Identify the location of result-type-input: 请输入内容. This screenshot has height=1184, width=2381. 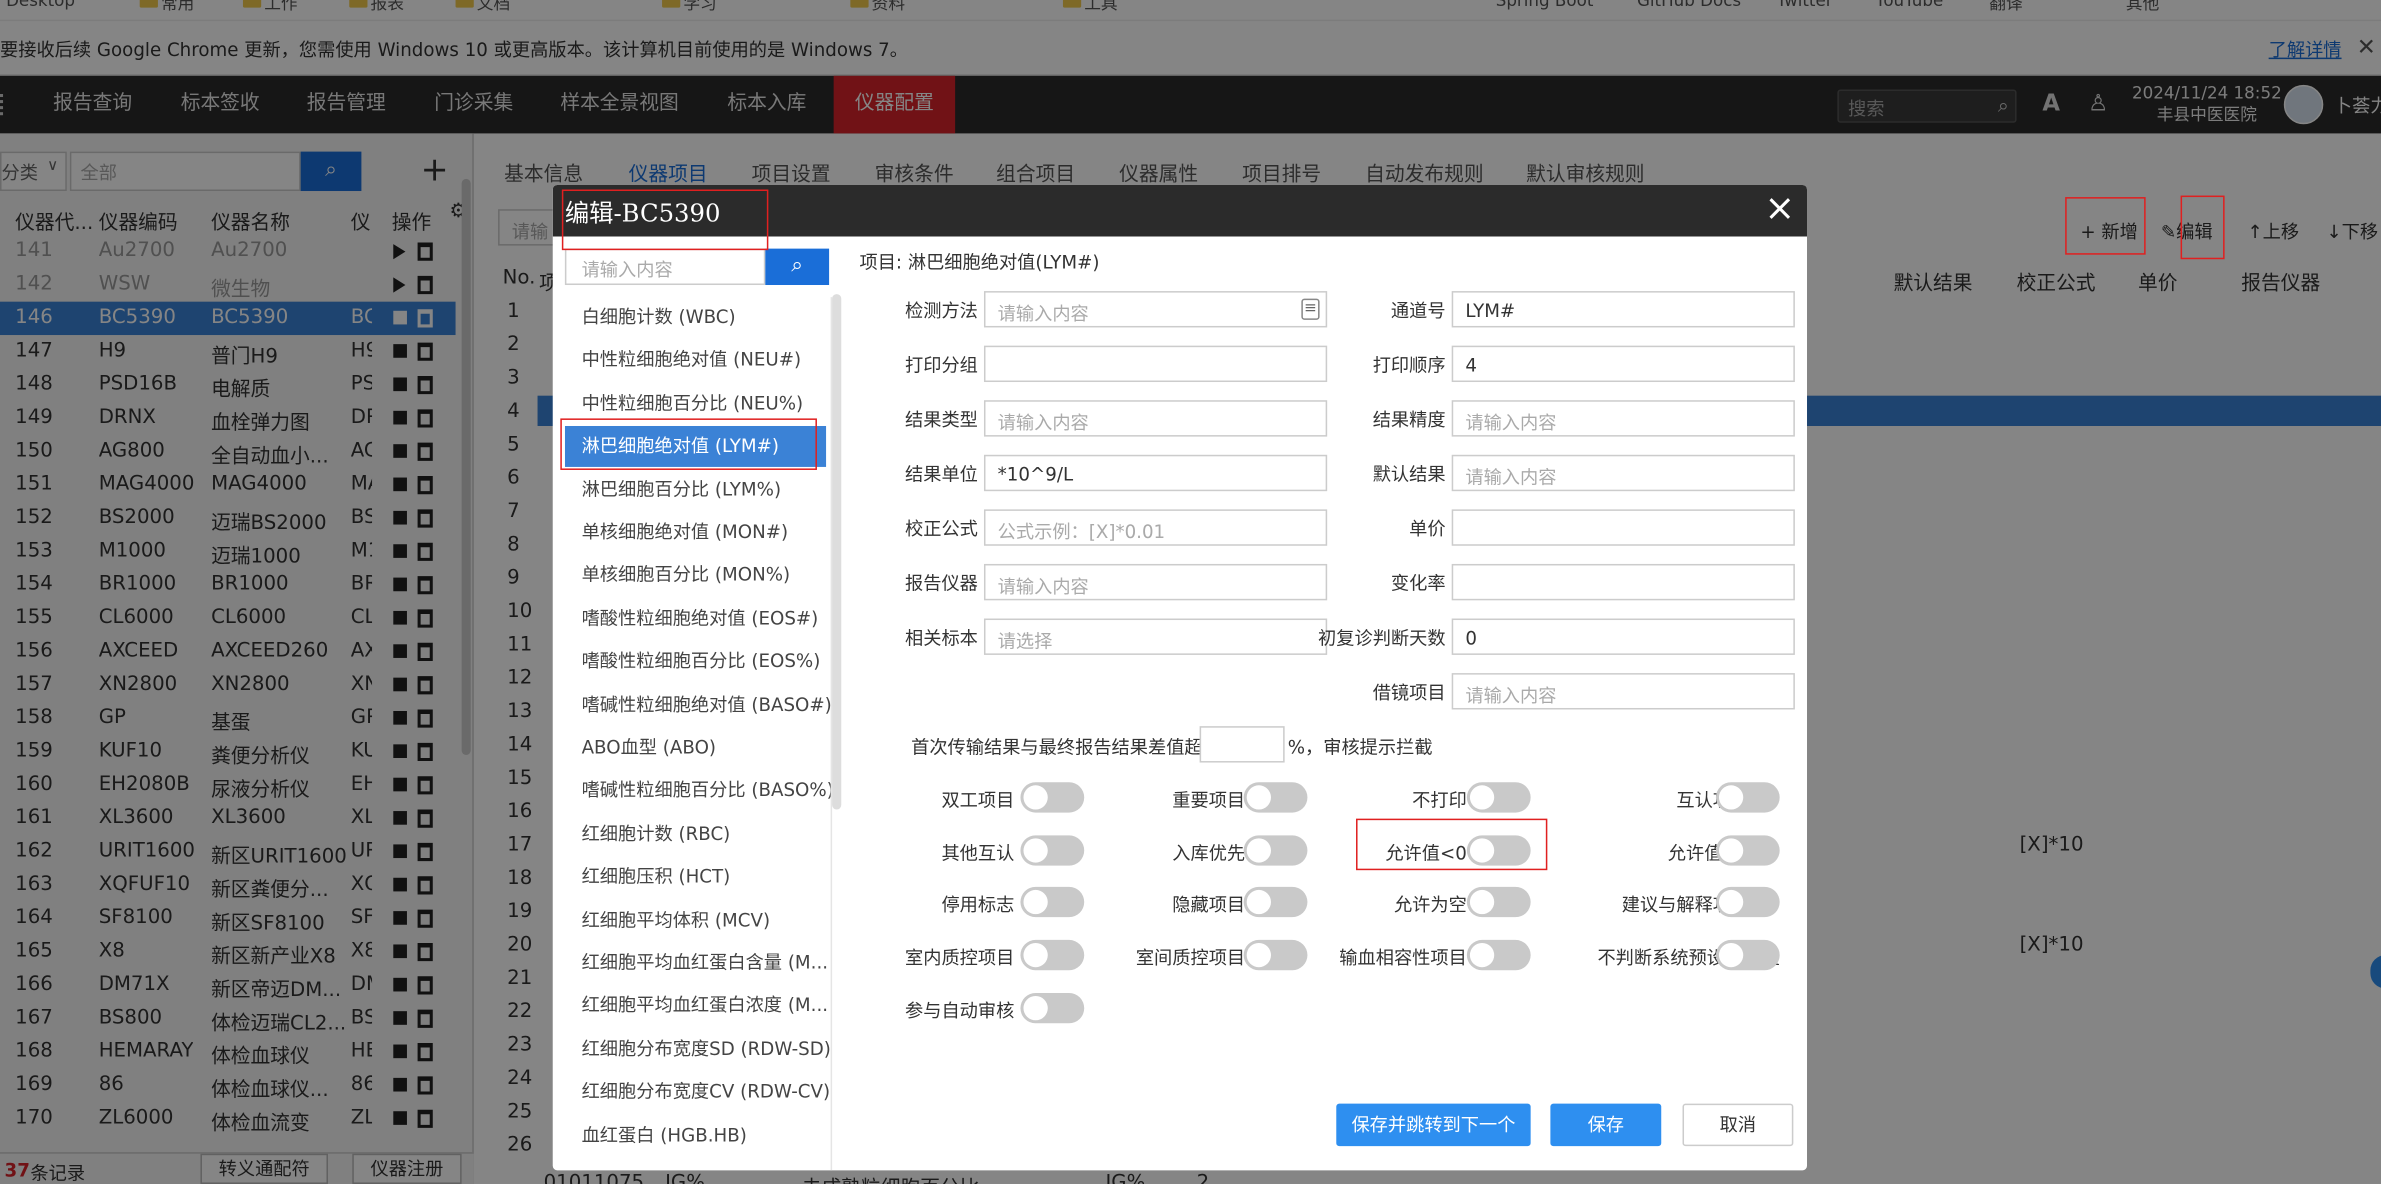
(1155, 418).